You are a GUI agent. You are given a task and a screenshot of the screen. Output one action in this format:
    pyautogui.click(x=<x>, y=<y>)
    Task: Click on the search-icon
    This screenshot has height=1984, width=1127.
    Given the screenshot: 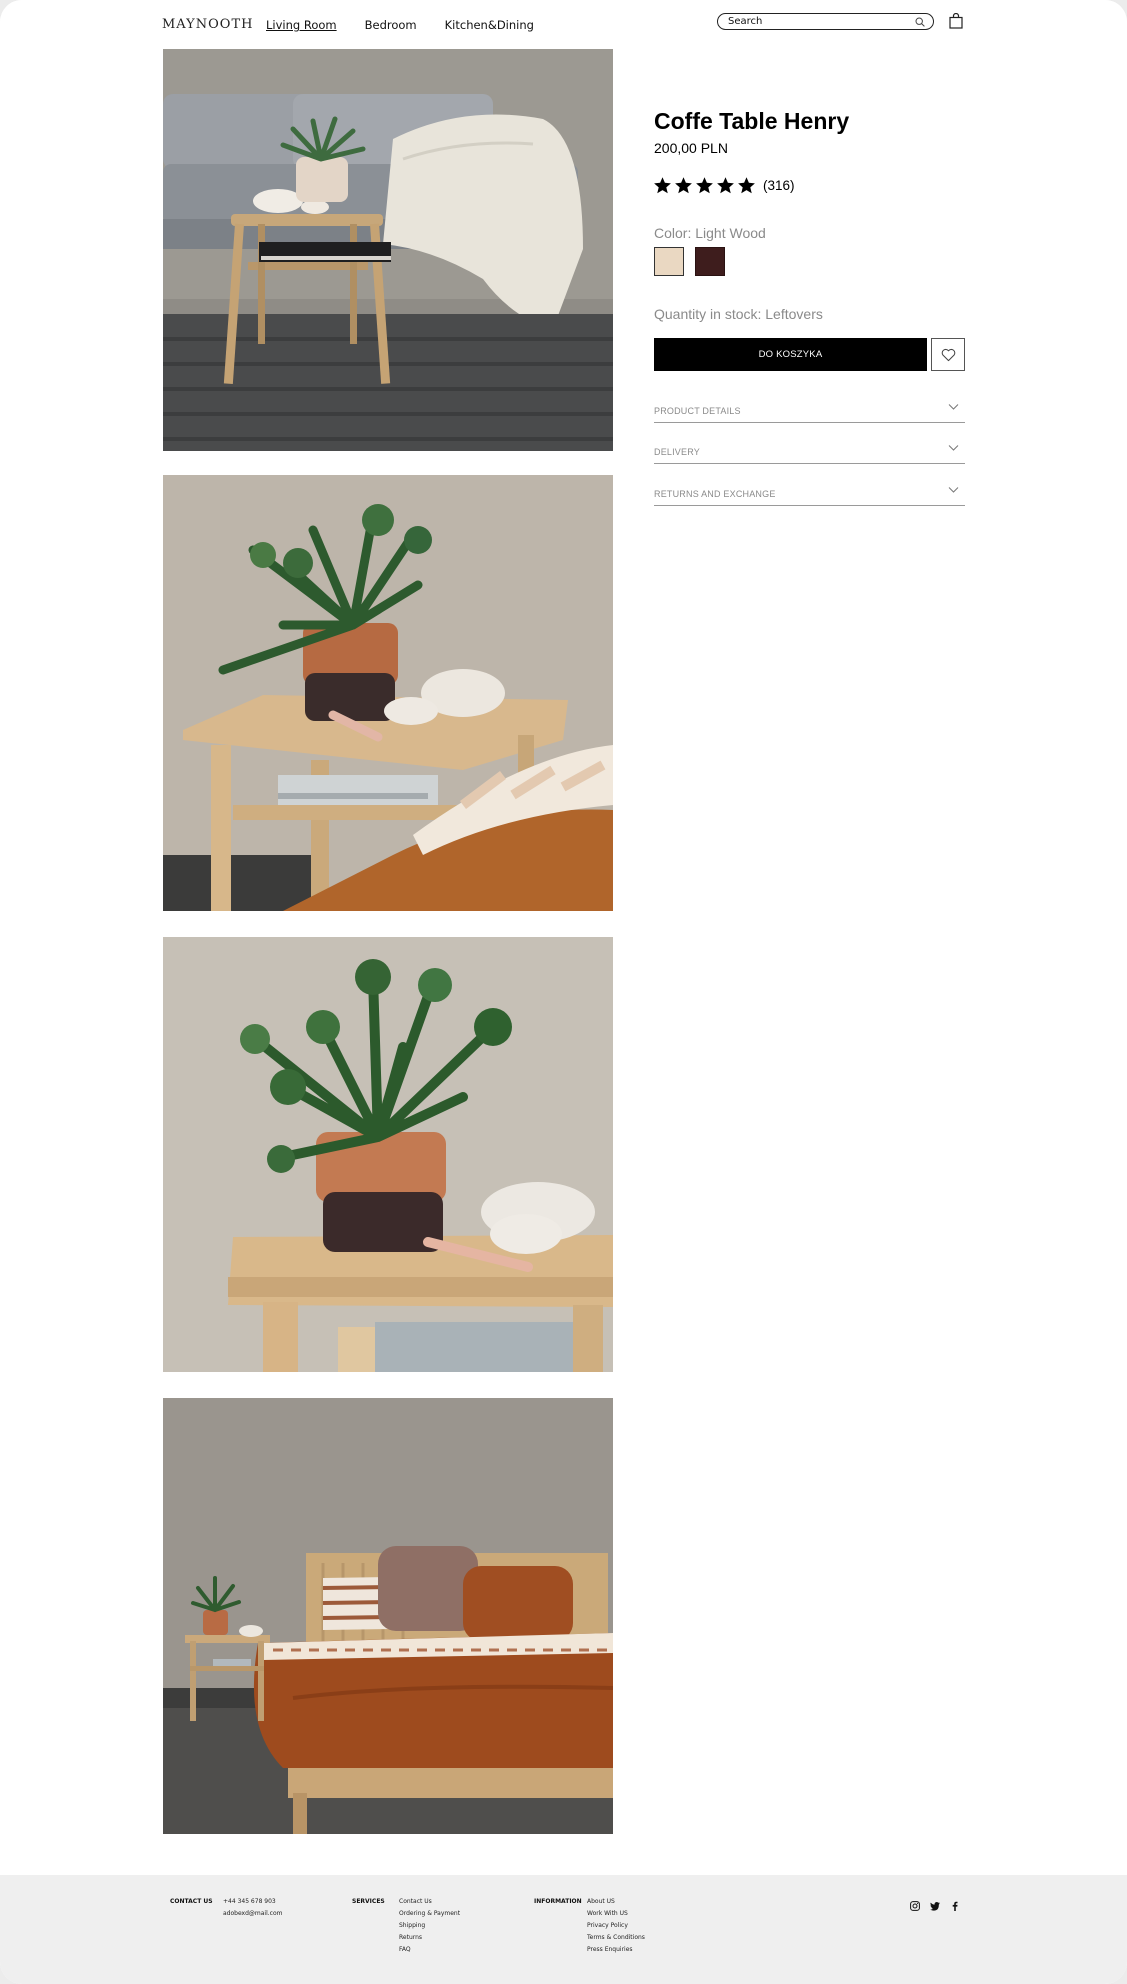 What is the action you would take?
    pyautogui.click(x=920, y=22)
    